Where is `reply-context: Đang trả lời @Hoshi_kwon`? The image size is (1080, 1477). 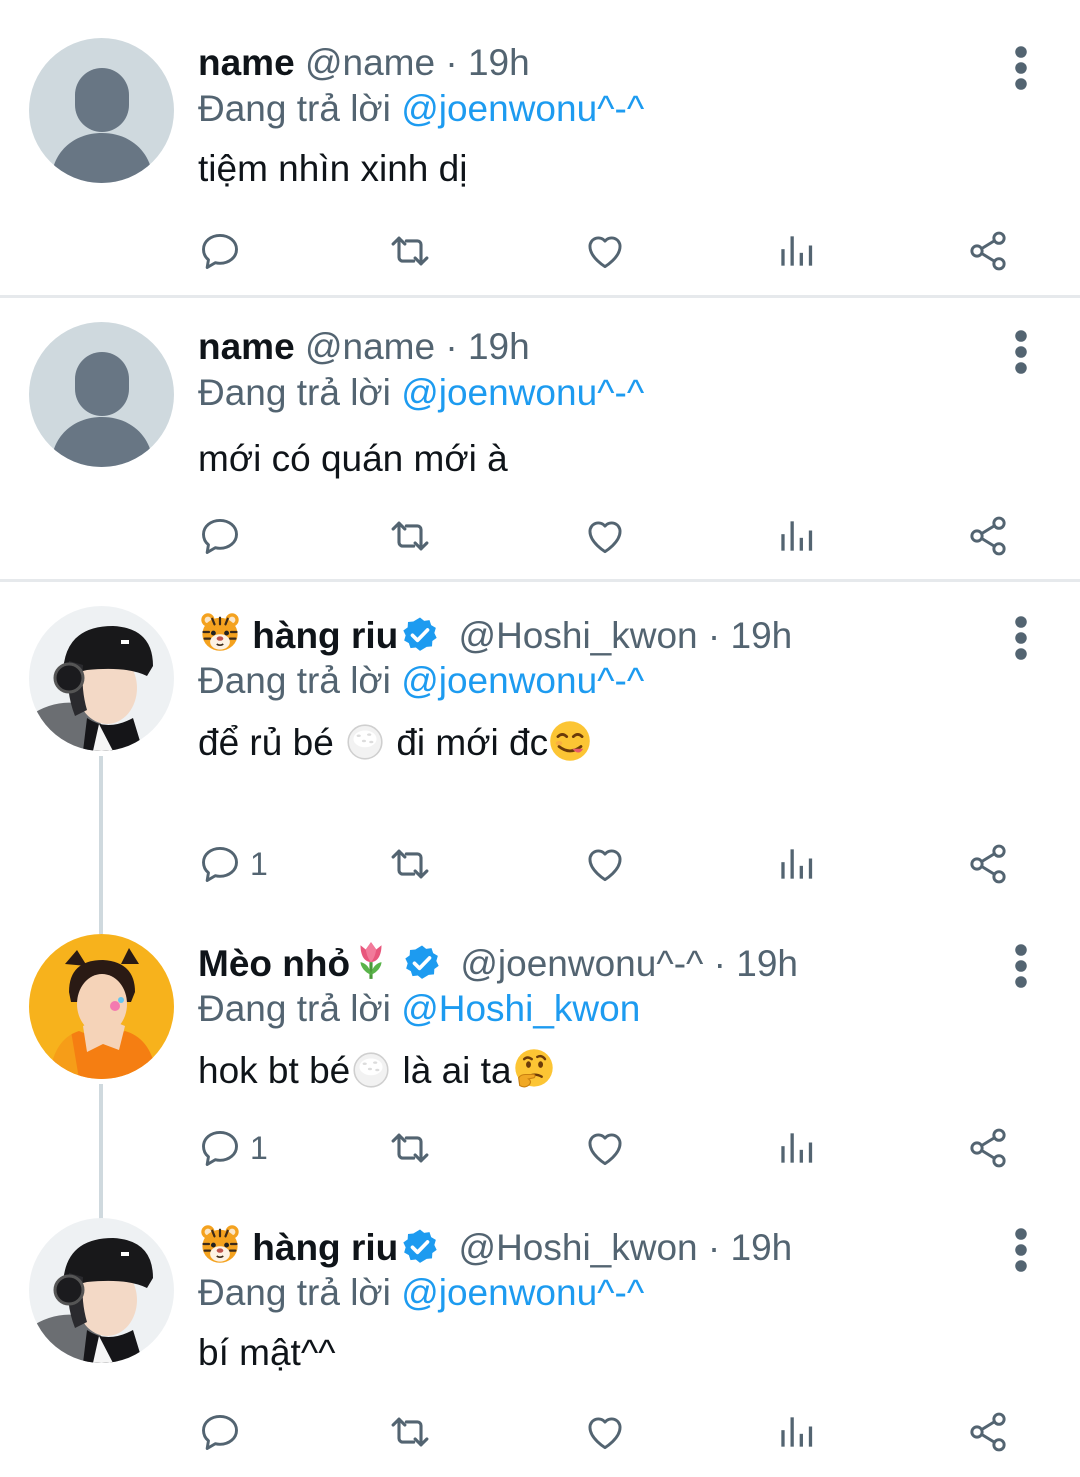 reply-context: Đang trả lời @Hoshi_kwon is located at coordinates (419, 1009).